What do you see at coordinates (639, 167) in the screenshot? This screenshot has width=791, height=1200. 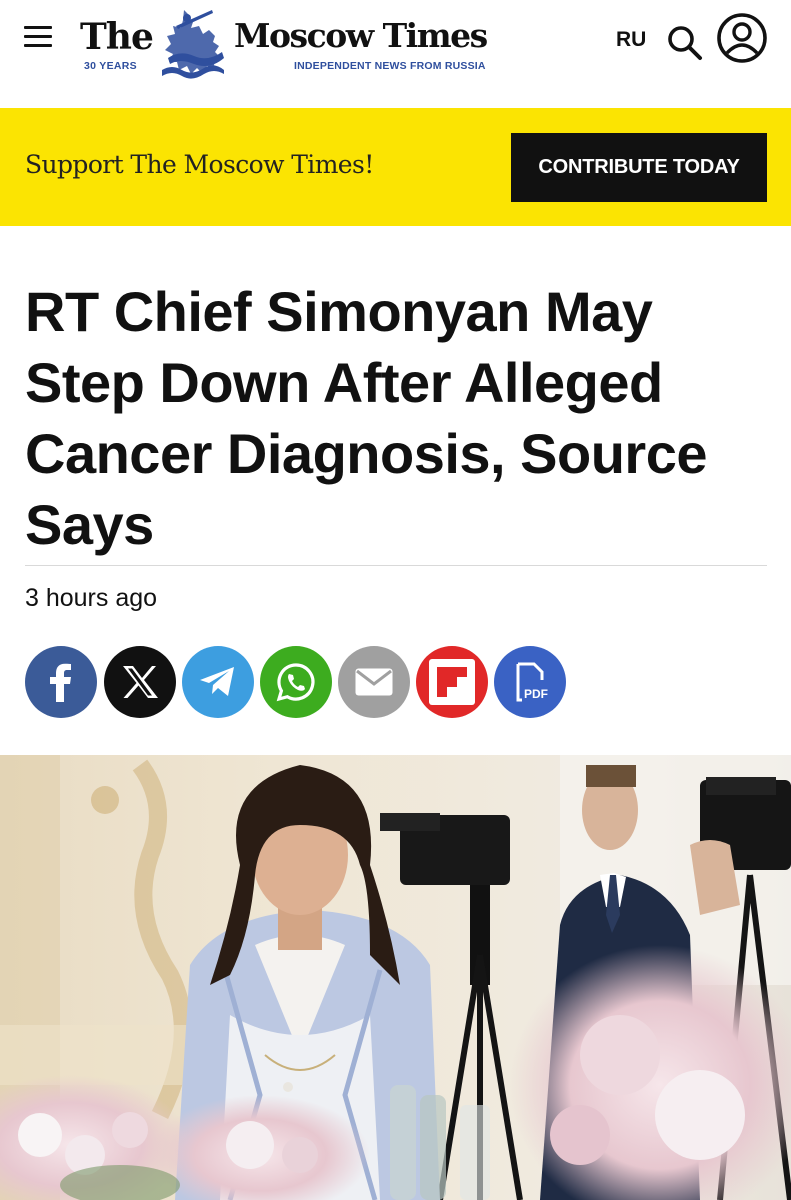 I see `contribute-button: CONTRIBUTE TODAY` at bounding box center [639, 167].